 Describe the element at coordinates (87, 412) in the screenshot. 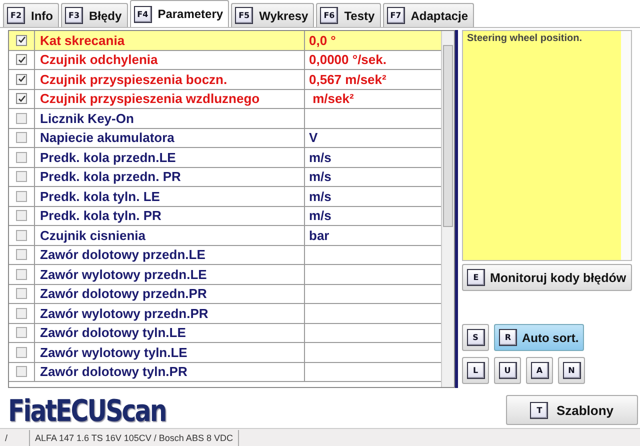

I see `logo: FiatECUScan` at that location.